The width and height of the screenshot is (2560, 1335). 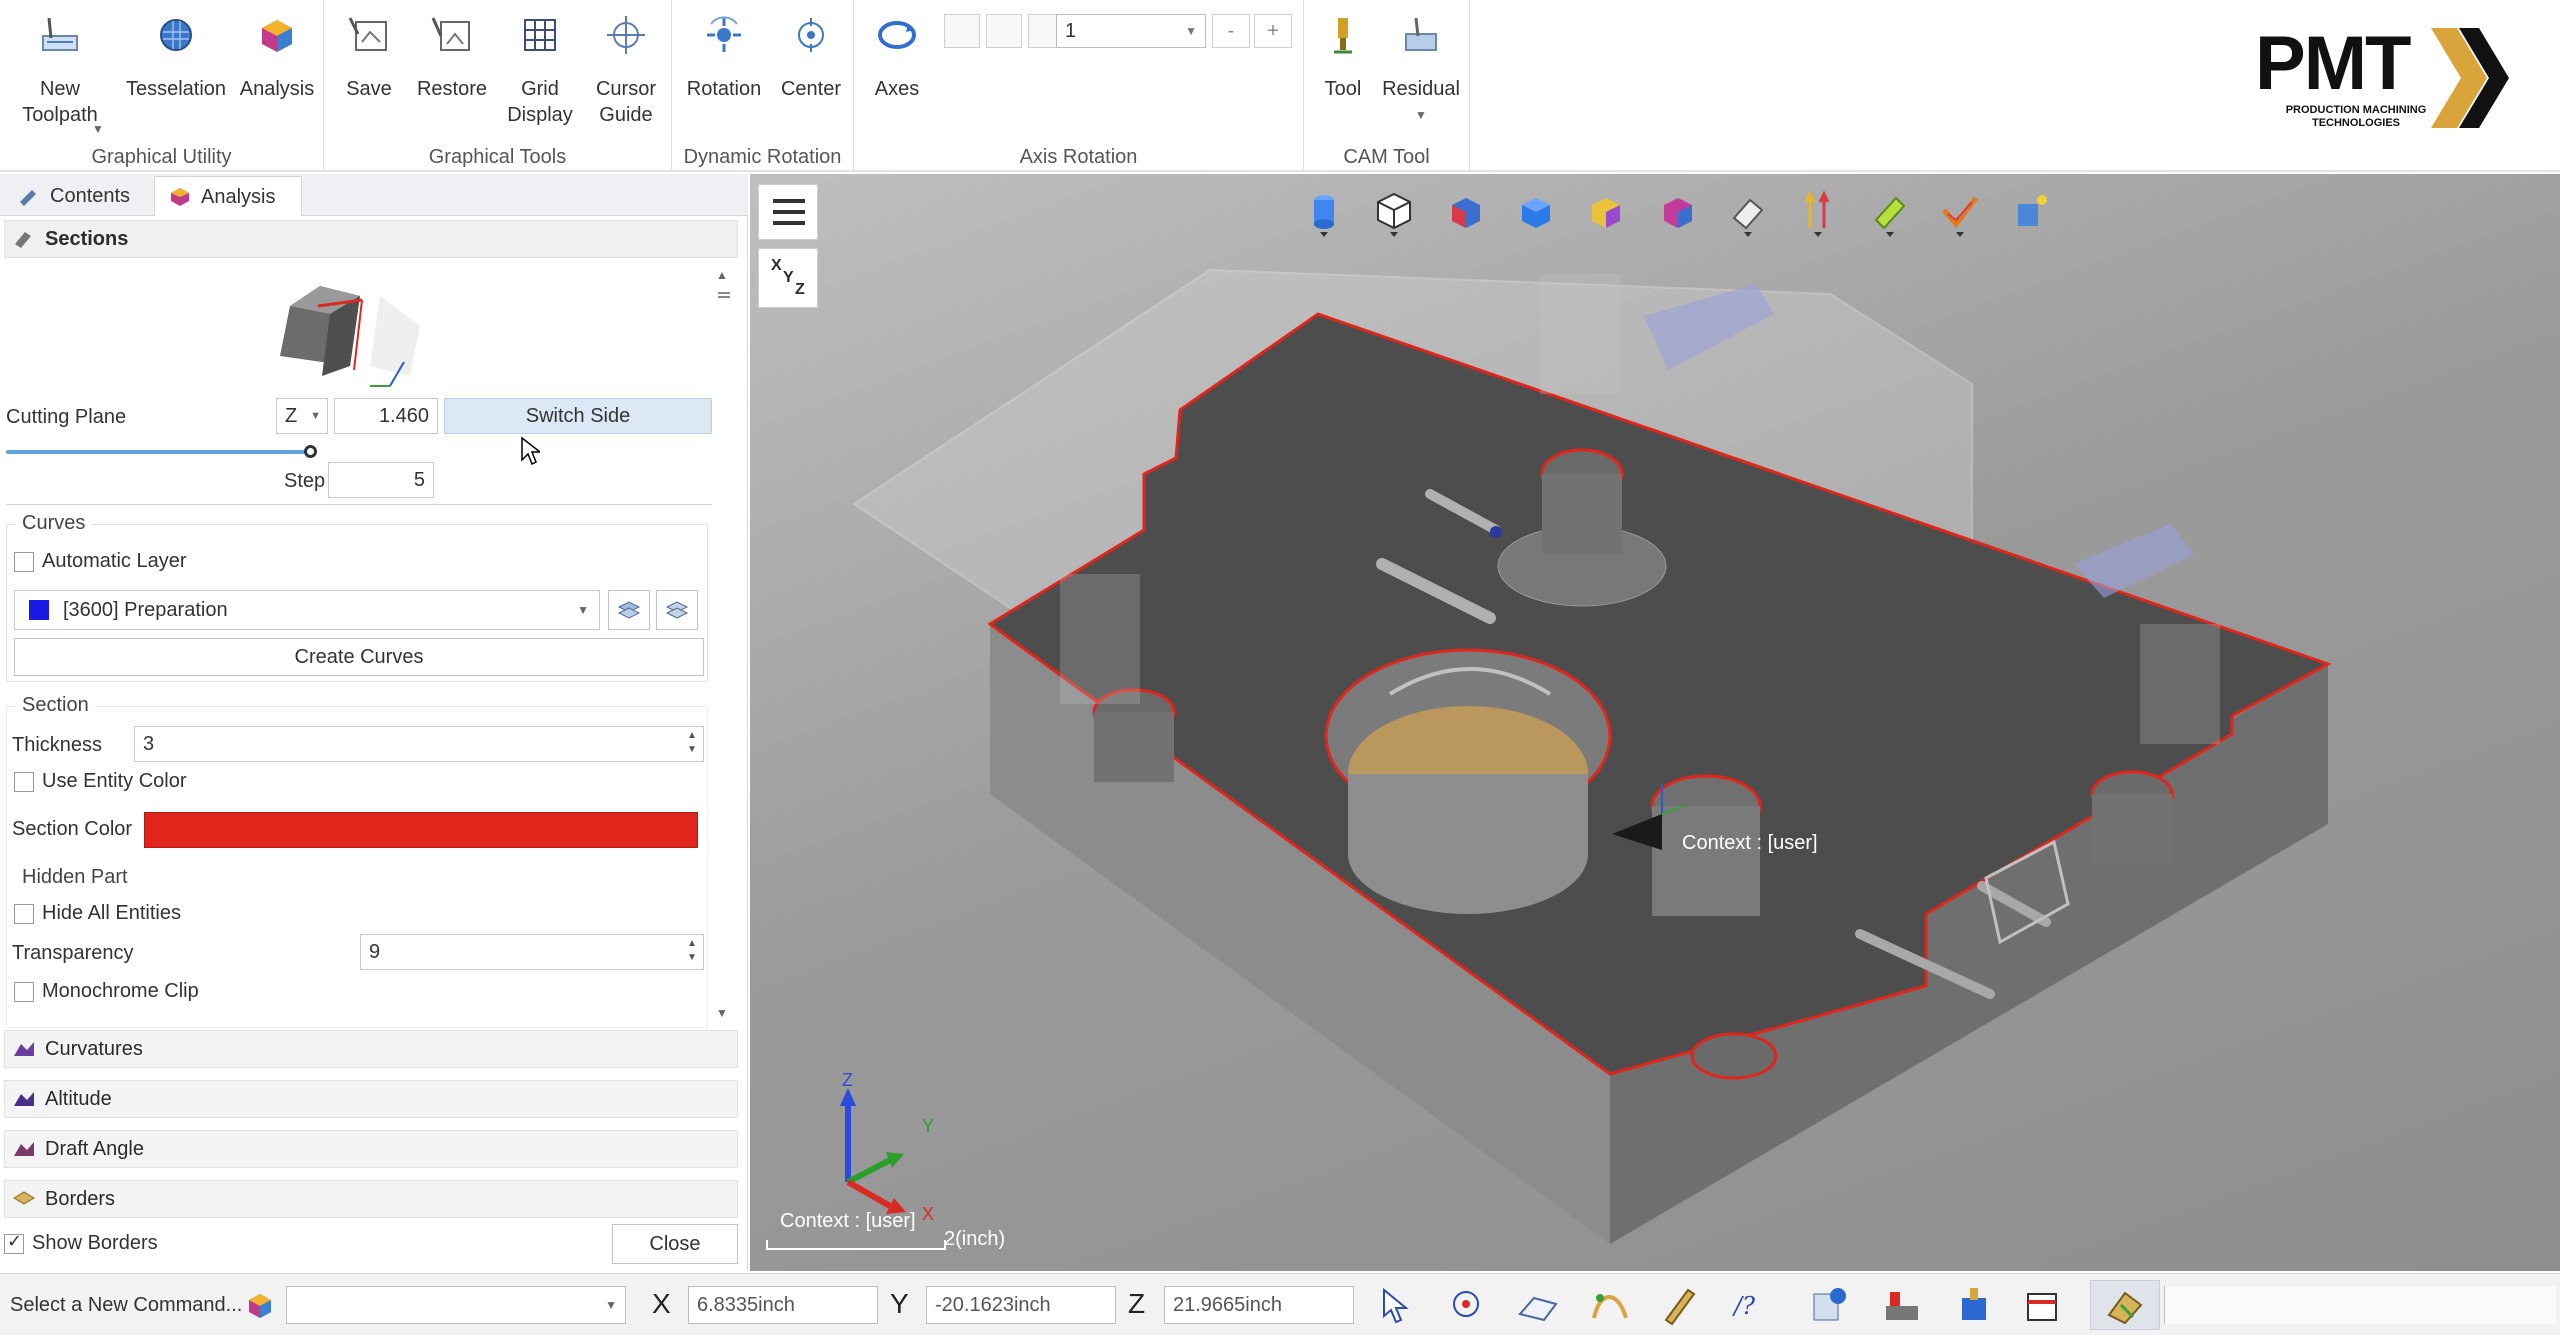 I want to click on sections-header: Sections, so click(x=371, y=239).